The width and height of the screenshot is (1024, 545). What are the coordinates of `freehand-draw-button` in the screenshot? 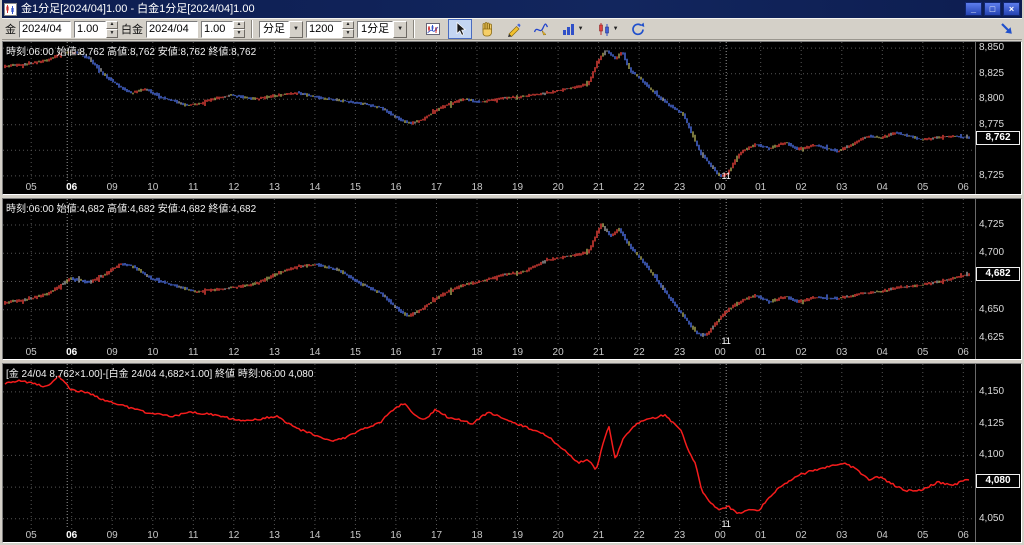 It's located at (541, 29).